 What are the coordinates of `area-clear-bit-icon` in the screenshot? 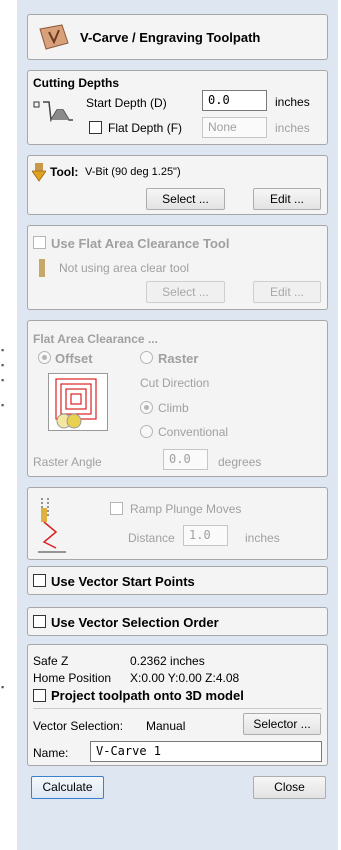 It's located at (42, 268).